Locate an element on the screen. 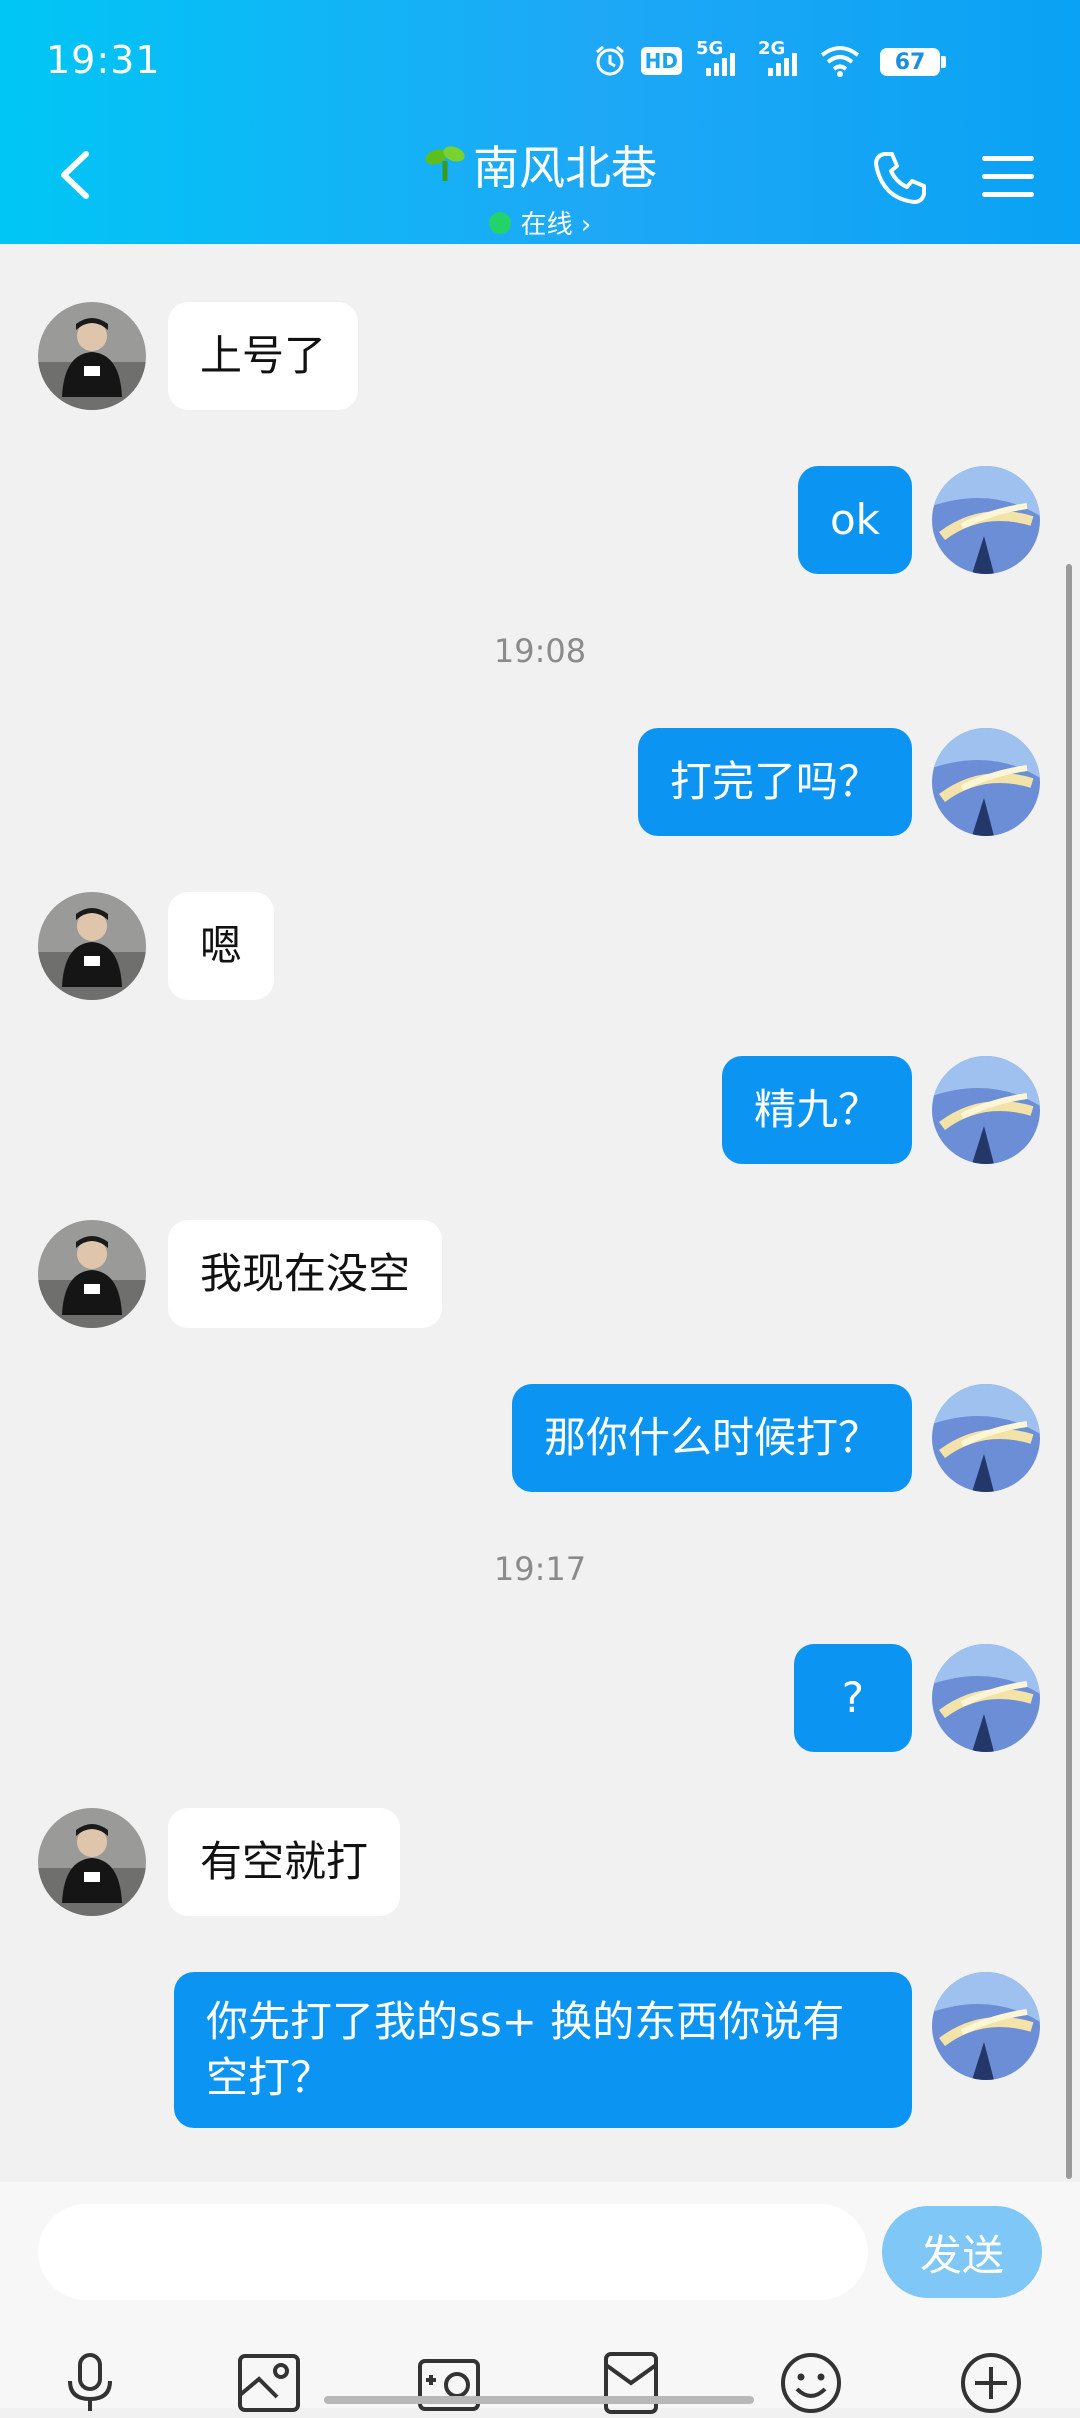 Image resolution: width=1080 pixels, height=2418 pixels. signal-2g-icon: 2G is located at coordinates (782, 58).